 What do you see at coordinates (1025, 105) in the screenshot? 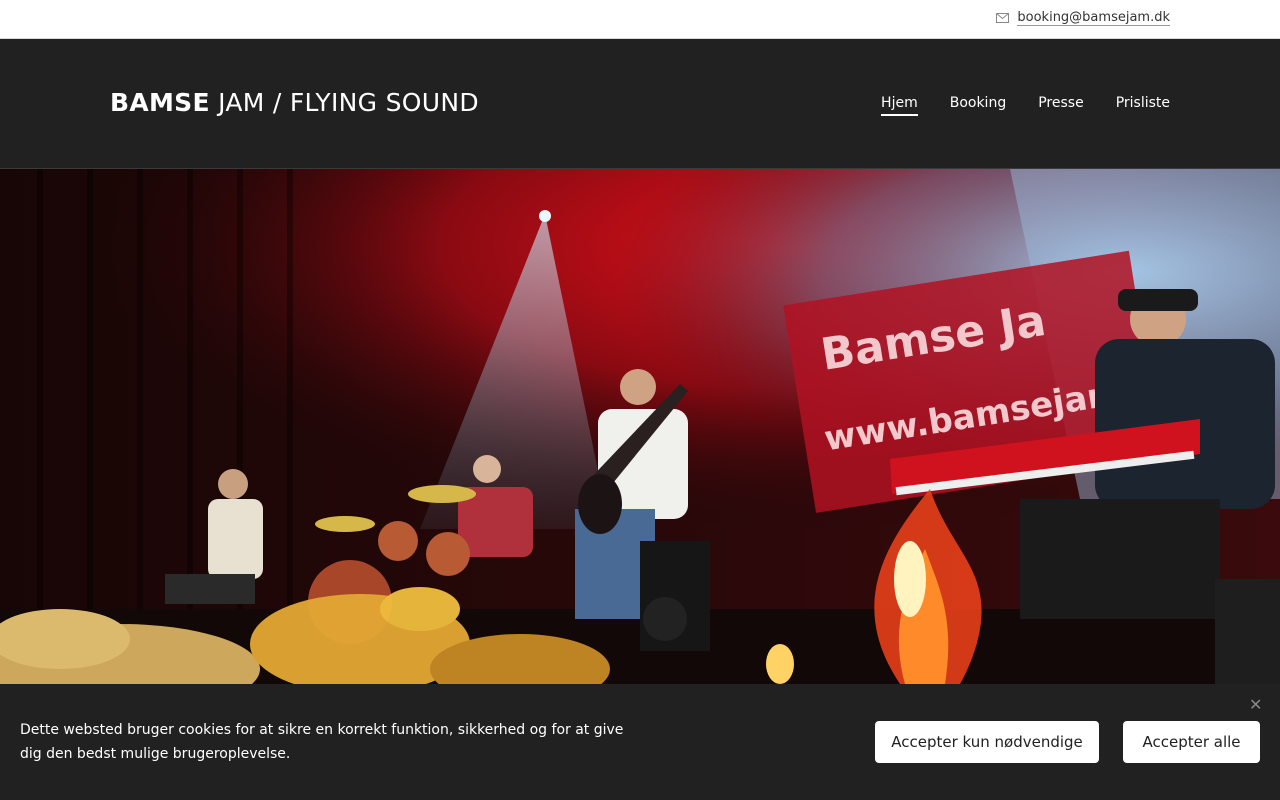
I see `main-nav: Hjem Booking Presse Prisliste` at bounding box center [1025, 105].